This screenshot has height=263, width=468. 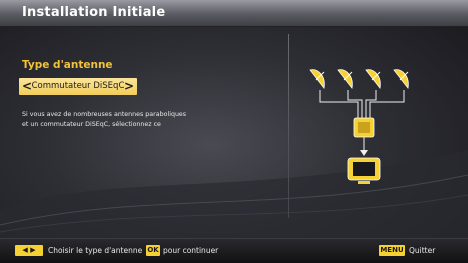 I want to click on arrow-down-icon, so click(x=364, y=153).